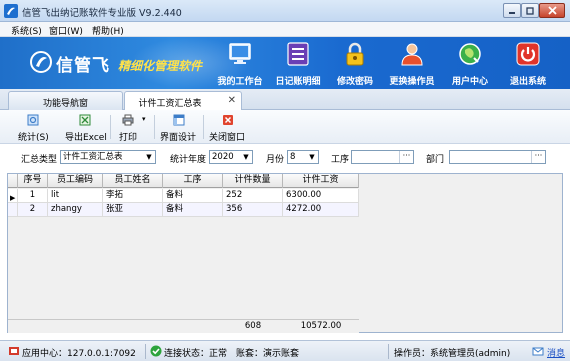 The width and height of the screenshot is (570, 361). I want to click on window-title: 信管飞出纳记账软件专业版 V9.2.440, so click(102, 13).